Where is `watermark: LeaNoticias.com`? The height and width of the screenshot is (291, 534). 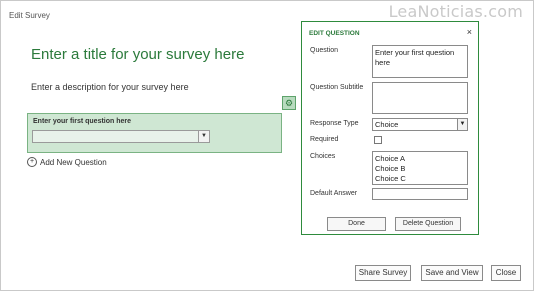 watermark: LeaNoticias.com is located at coordinates (455, 11).